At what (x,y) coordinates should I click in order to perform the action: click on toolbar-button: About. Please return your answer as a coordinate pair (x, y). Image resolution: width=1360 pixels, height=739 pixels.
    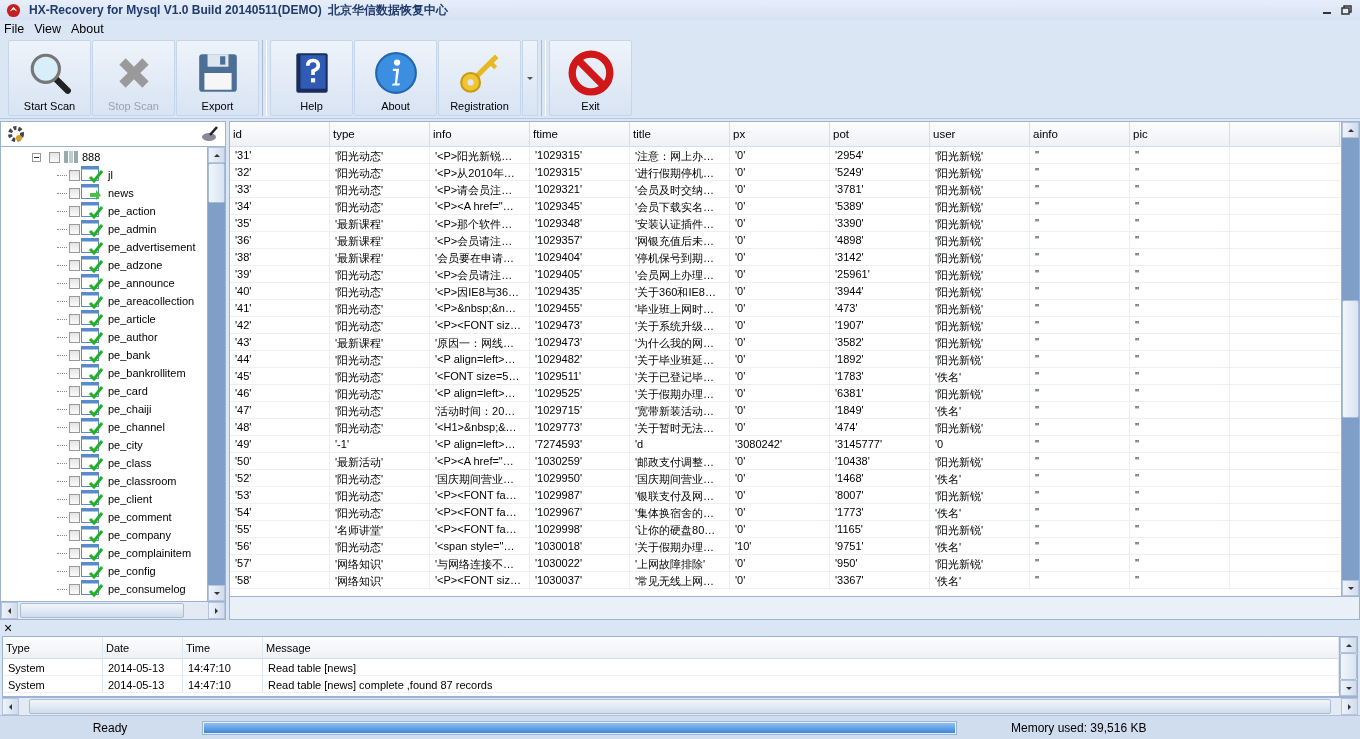
    Looking at the image, I should click on (395, 78).